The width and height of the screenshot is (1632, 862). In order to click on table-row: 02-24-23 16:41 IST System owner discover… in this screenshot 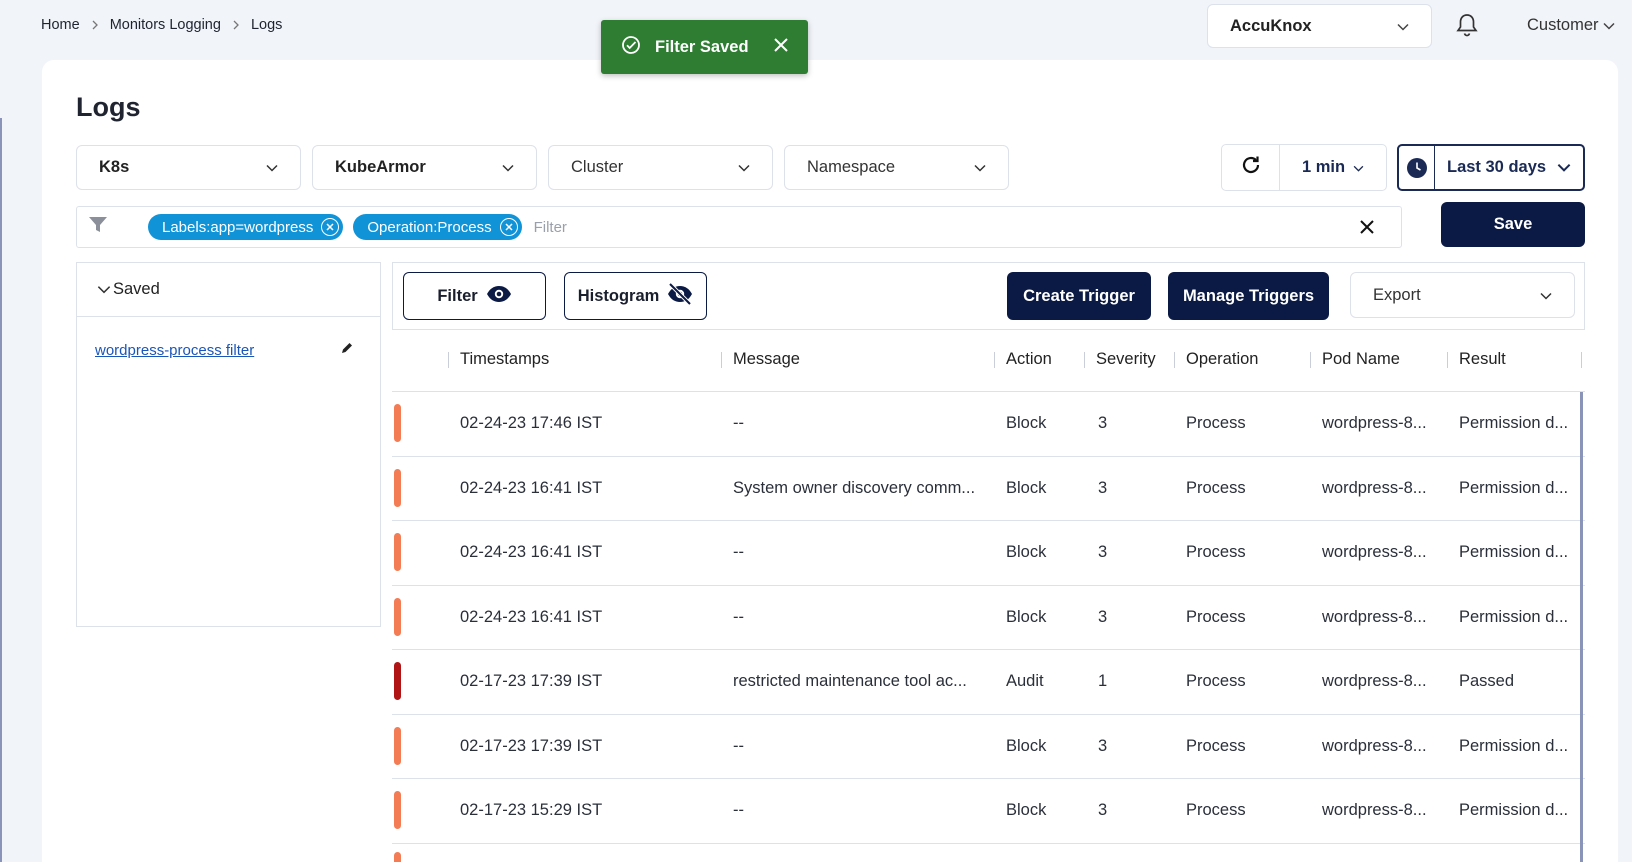, I will do `click(988, 489)`.